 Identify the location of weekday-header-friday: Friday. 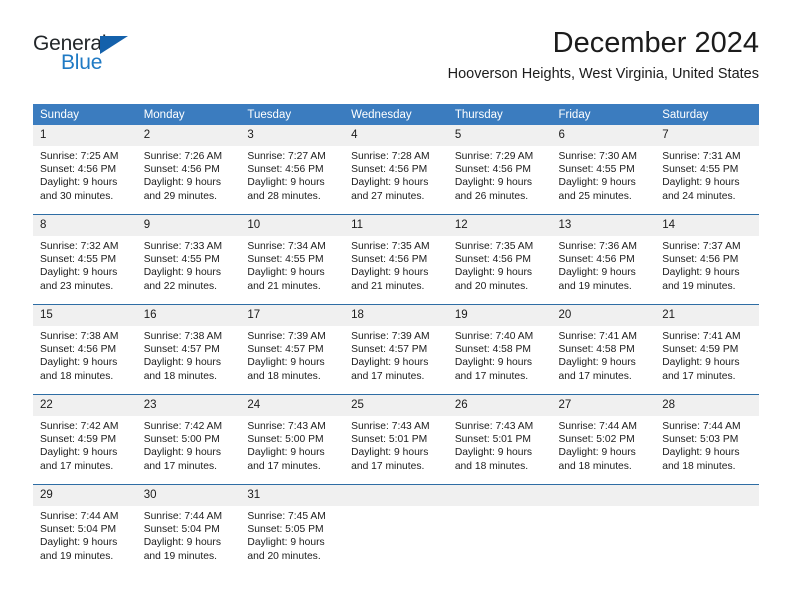
(603, 114).